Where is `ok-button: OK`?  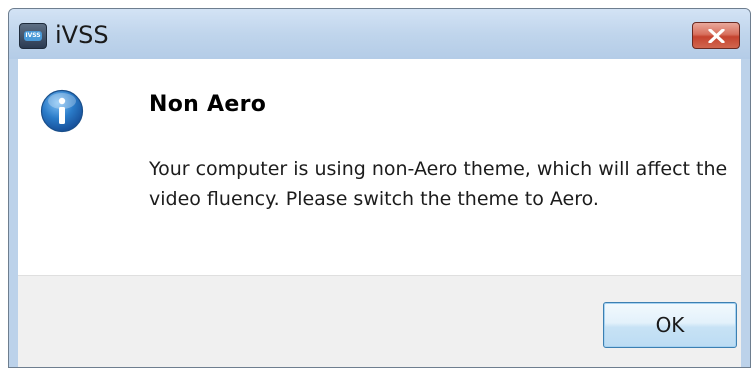 ok-button: OK is located at coordinates (670, 325).